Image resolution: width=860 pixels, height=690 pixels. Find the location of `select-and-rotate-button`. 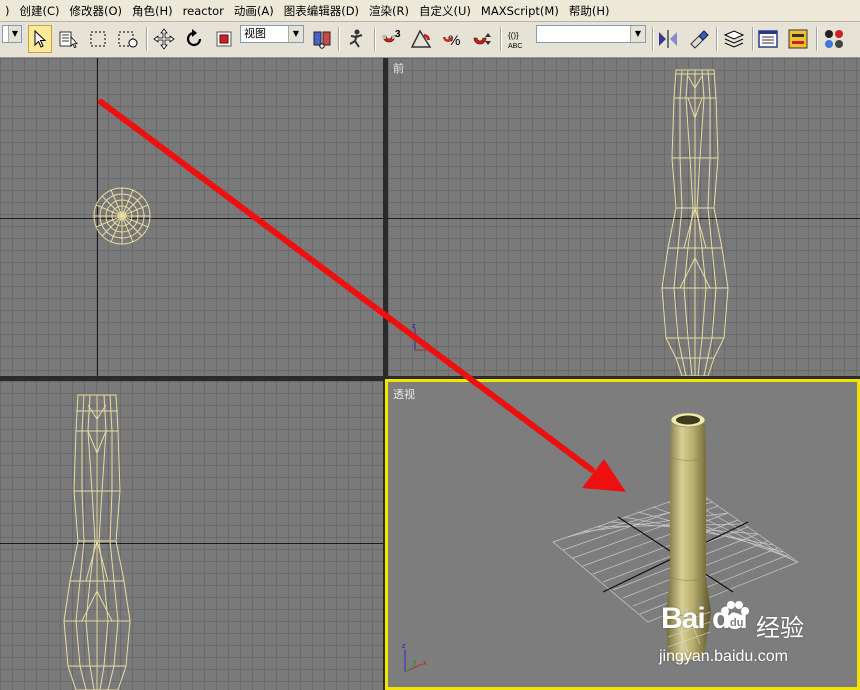

select-and-rotate-button is located at coordinates (194, 39).